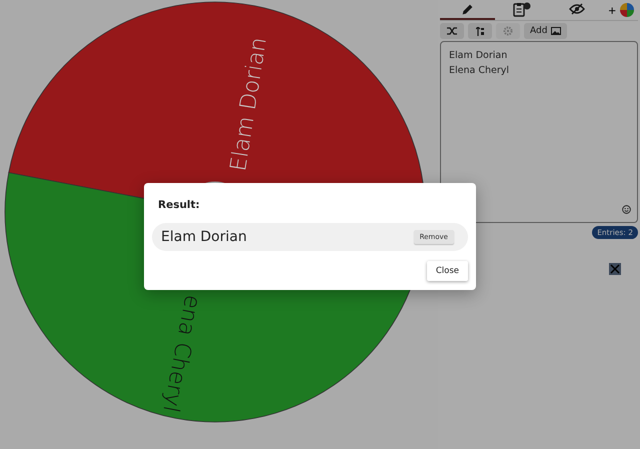 Image resolution: width=640 pixels, height=449 pixels. Describe the element at coordinates (447, 271) in the screenshot. I see `close-button: Close` at that location.